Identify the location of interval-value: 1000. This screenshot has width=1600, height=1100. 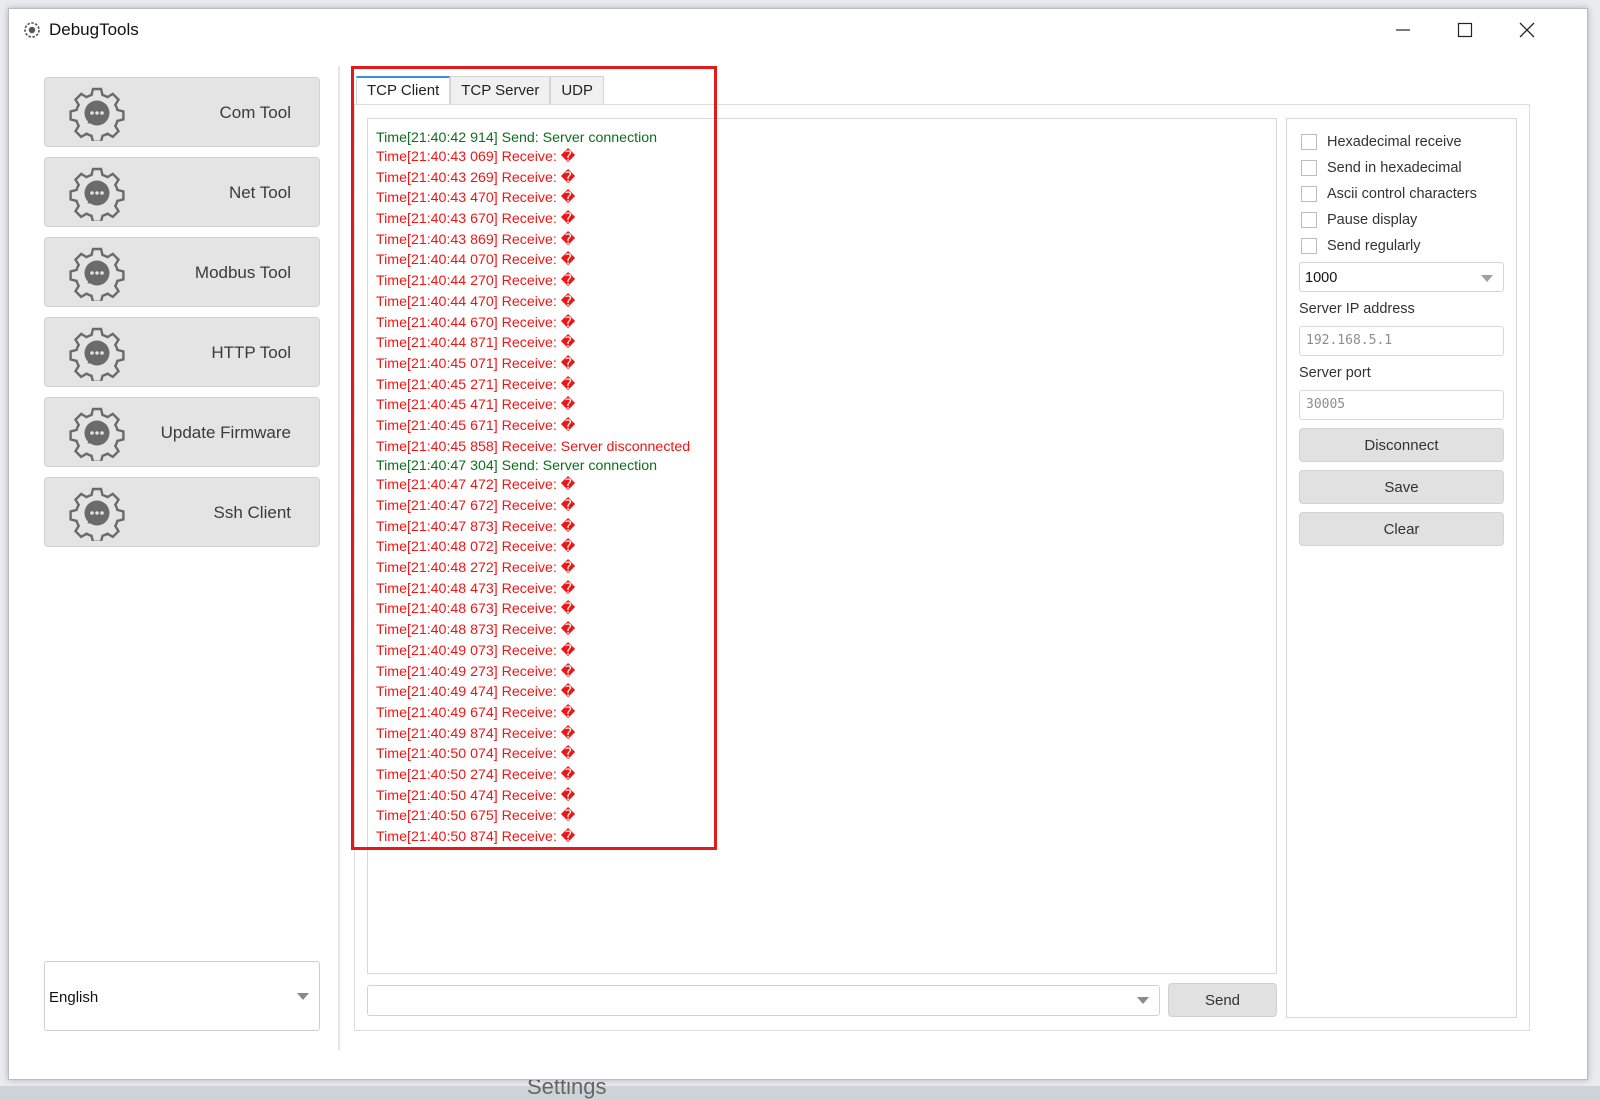
(1321, 278).